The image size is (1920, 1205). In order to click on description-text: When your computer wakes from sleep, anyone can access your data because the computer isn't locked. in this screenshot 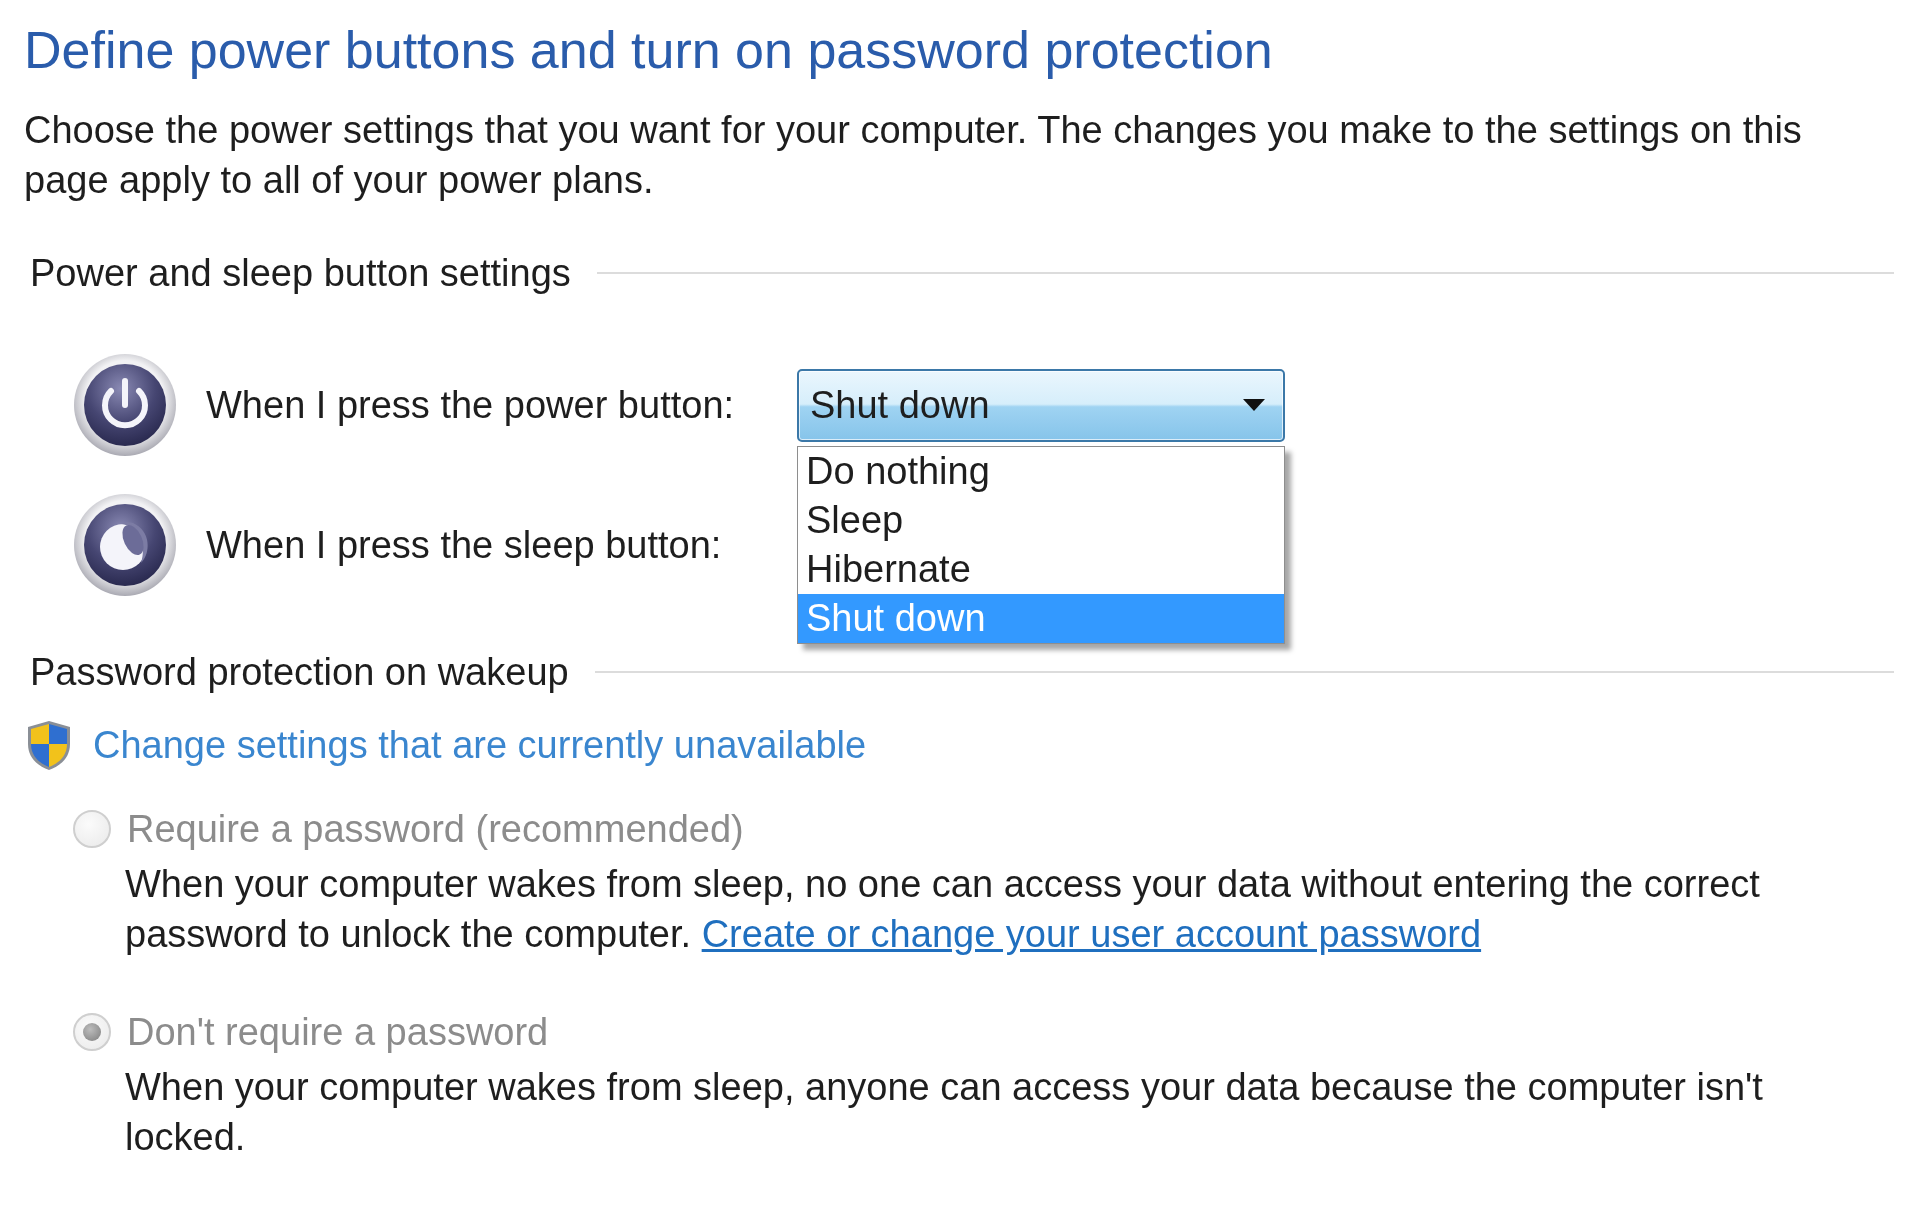, I will do `click(944, 1112)`.